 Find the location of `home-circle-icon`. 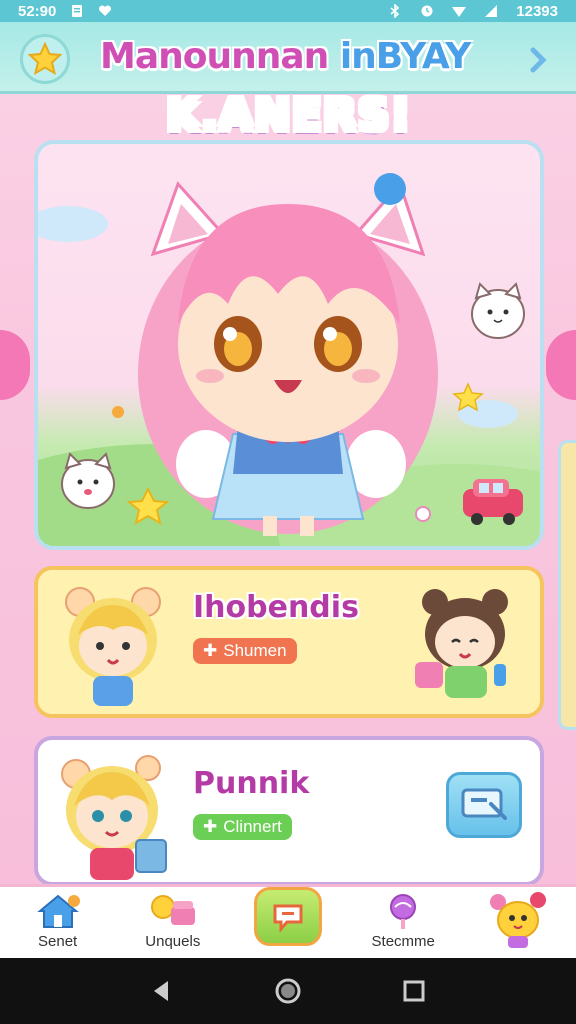

home-circle-icon is located at coordinates (288, 991).